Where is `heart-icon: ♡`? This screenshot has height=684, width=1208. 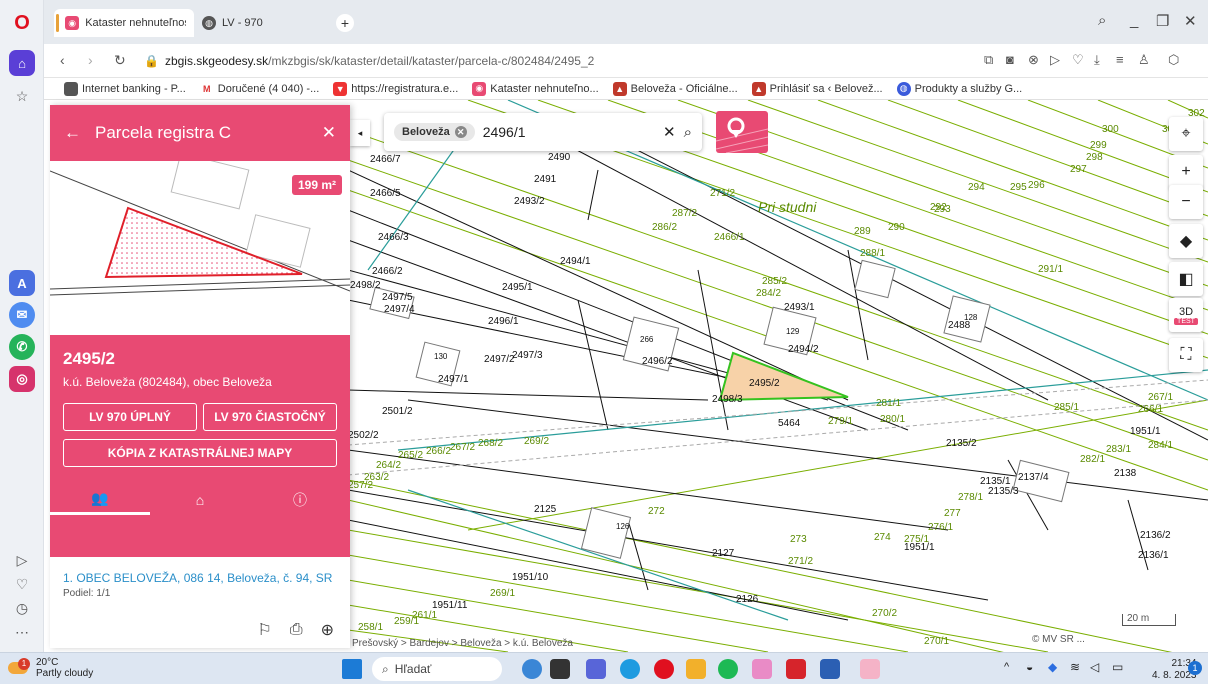
heart-icon: ♡ is located at coordinates (22, 584).